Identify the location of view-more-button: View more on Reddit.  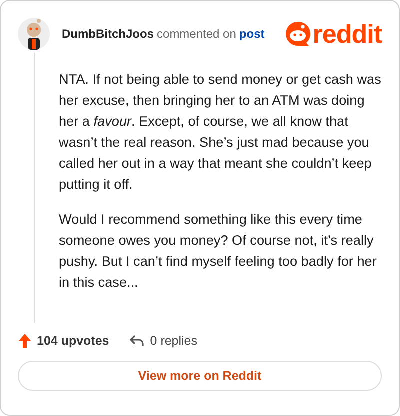
(200, 376).